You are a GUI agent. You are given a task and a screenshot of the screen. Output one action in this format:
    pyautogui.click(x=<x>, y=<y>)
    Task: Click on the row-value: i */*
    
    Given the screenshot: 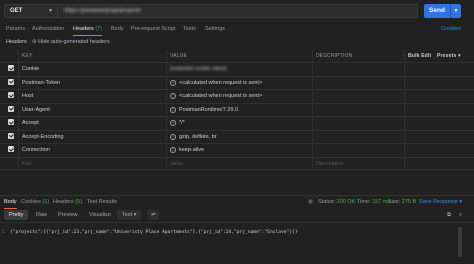 What is the action you would take?
    pyautogui.click(x=241, y=123)
    